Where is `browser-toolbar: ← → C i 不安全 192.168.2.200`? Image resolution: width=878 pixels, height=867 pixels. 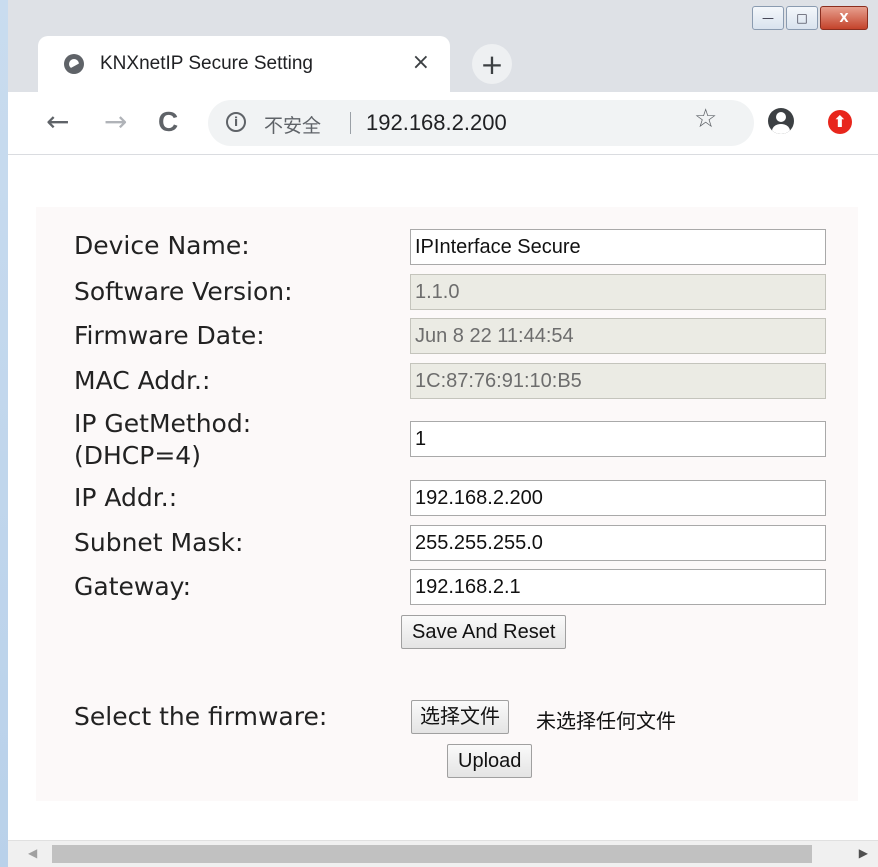 browser-toolbar: ← → C i 不安全 192.168.2.200 is located at coordinates (443, 123).